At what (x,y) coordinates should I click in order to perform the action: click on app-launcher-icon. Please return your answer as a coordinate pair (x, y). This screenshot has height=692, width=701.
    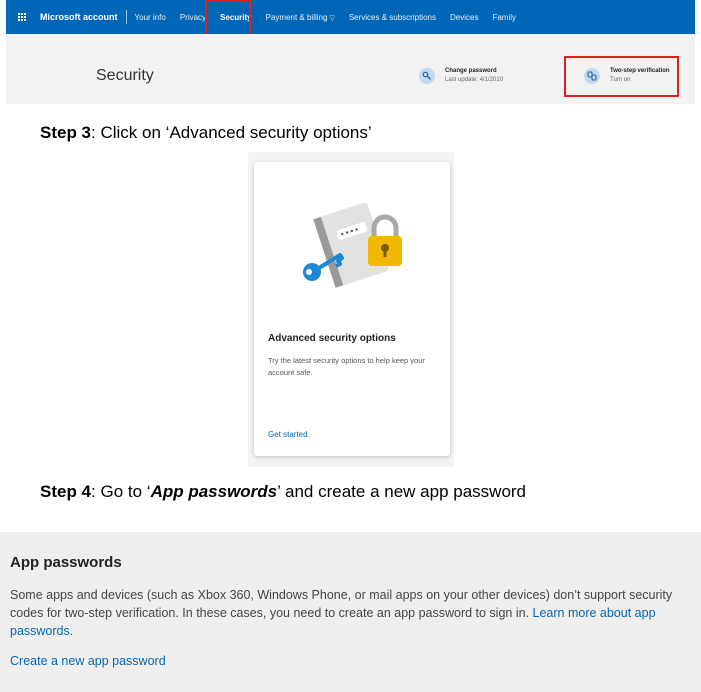
    Looking at the image, I should click on (22, 17).